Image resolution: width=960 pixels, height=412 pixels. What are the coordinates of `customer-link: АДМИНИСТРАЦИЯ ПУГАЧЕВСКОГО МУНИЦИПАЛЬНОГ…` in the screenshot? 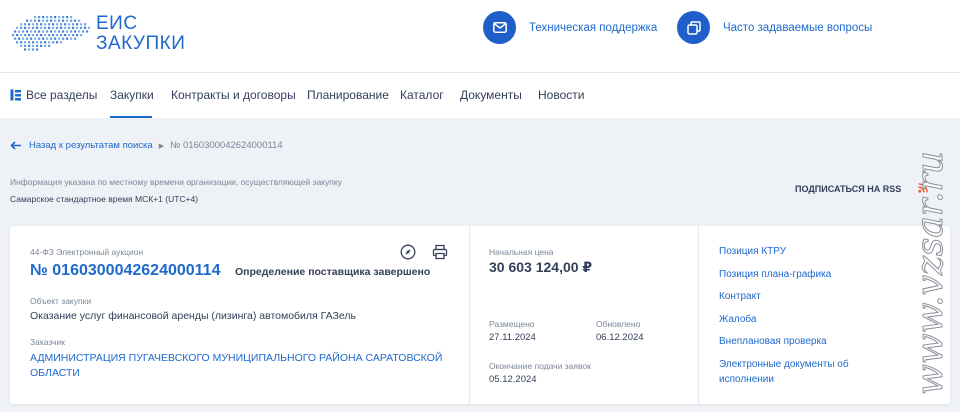 It's located at (240, 366).